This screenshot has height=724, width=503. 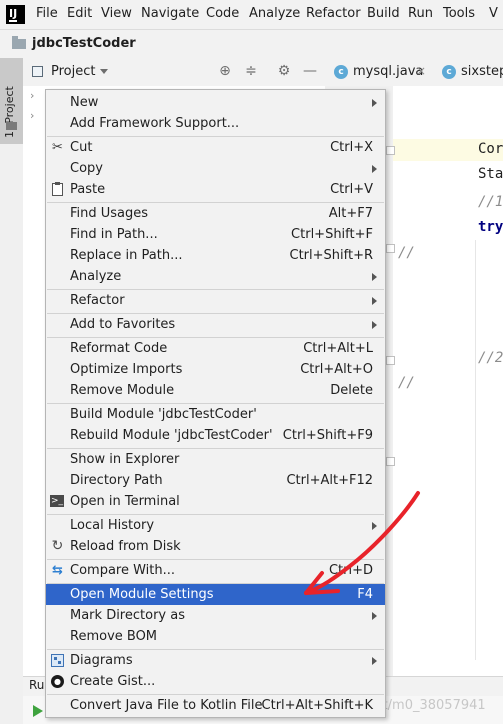 What do you see at coordinates (362, 543) in the screenshot?
I see `annotation-arrow-icon` at bounding box center [362, 543].